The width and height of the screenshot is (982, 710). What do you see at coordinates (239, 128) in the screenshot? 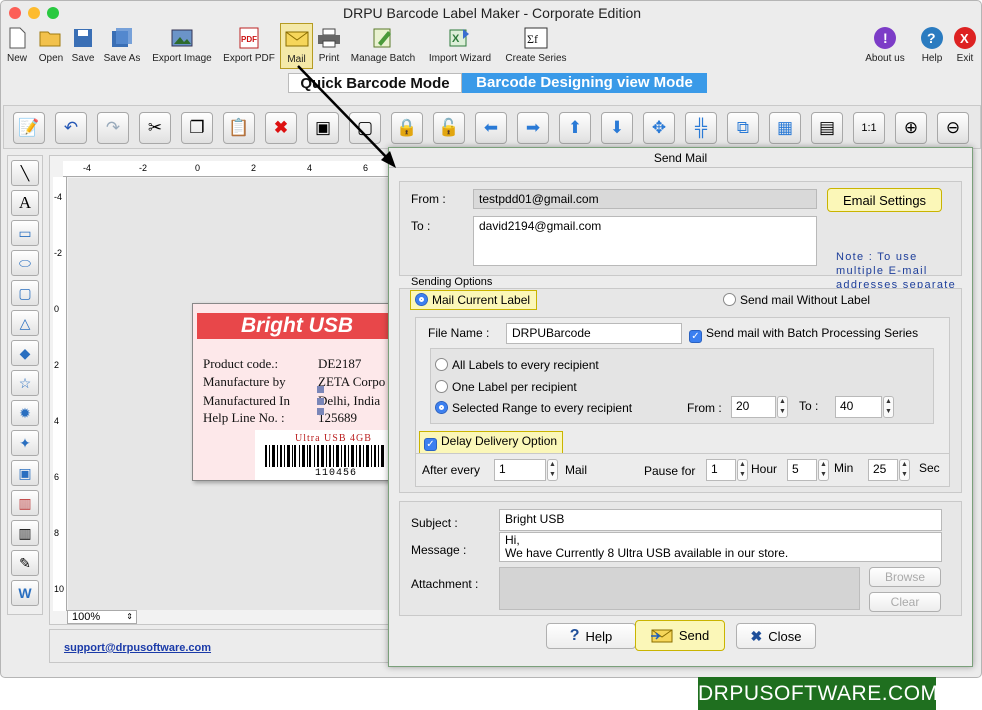
I see `paste-icon: 📋` at bounding box center [239, 128].